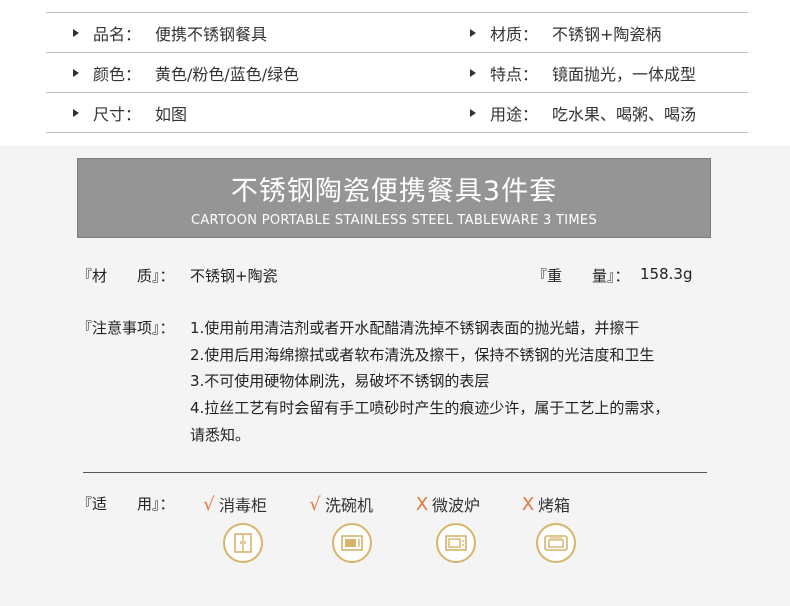 Image resolution: width=790 pixels, height=606 pixels. What do you see at coordinates (456, 543) in the screenshot?
I see `microwave-icon` at bounding box center [456, 543].